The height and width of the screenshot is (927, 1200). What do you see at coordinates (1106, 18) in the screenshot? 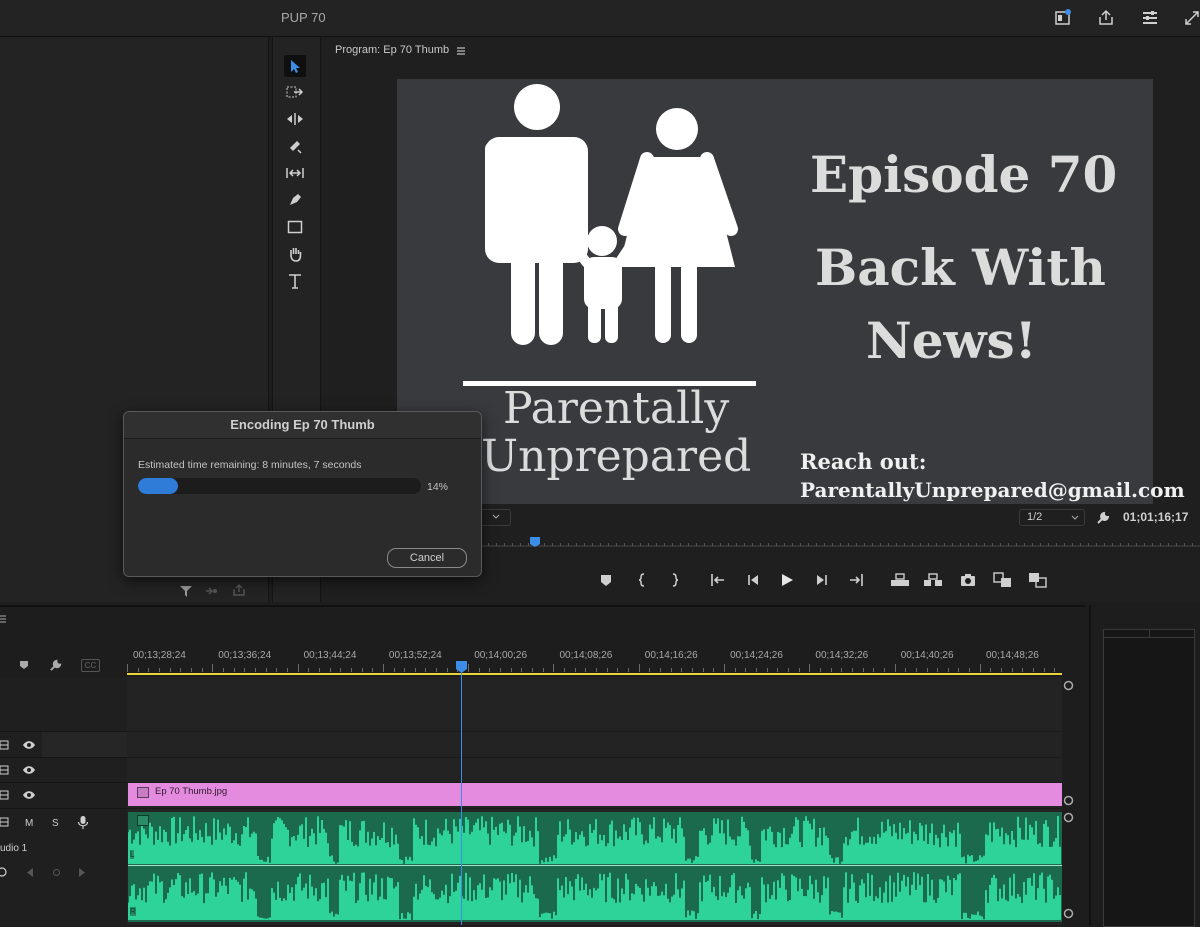
I see `share-icon` at bounding box center [1106, 18].